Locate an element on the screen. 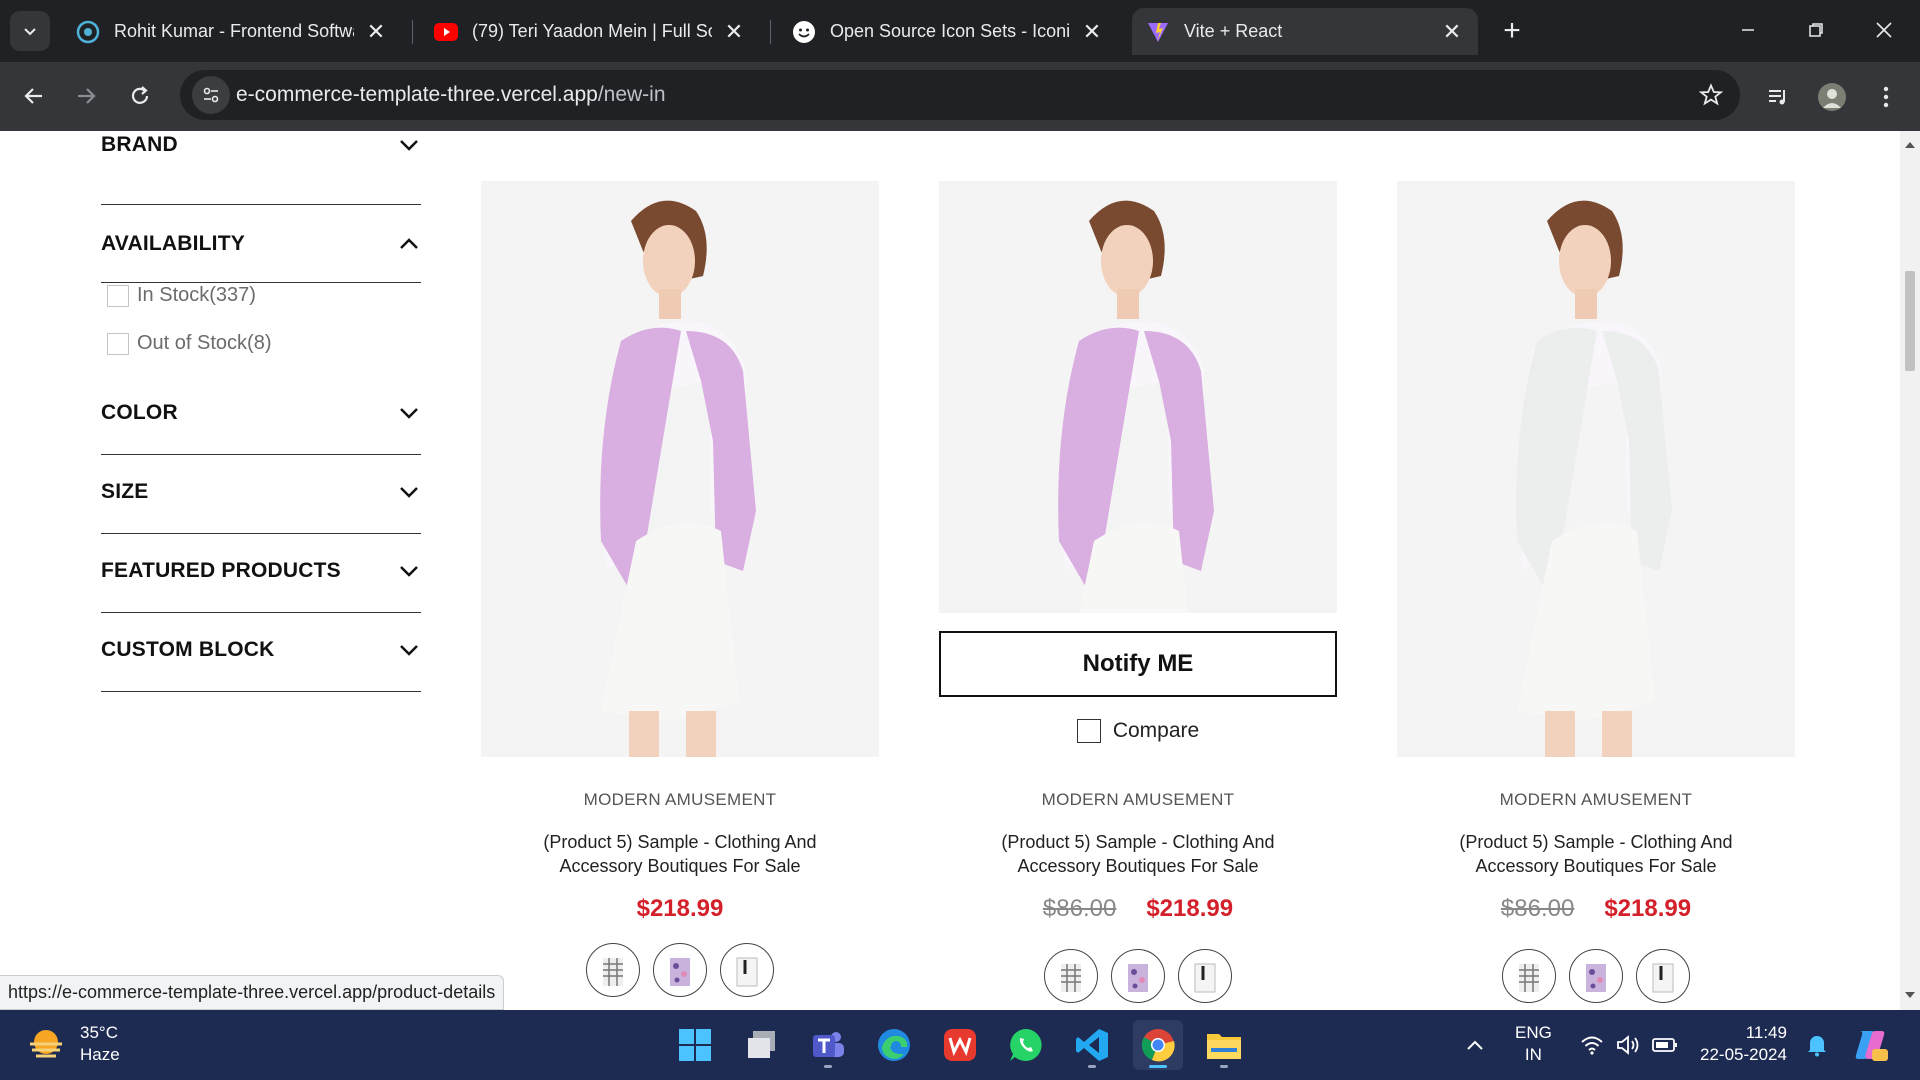 This screenshot has width=1920, height=1080. sale-price: $218.99 is located at coordinates (1190, 908).